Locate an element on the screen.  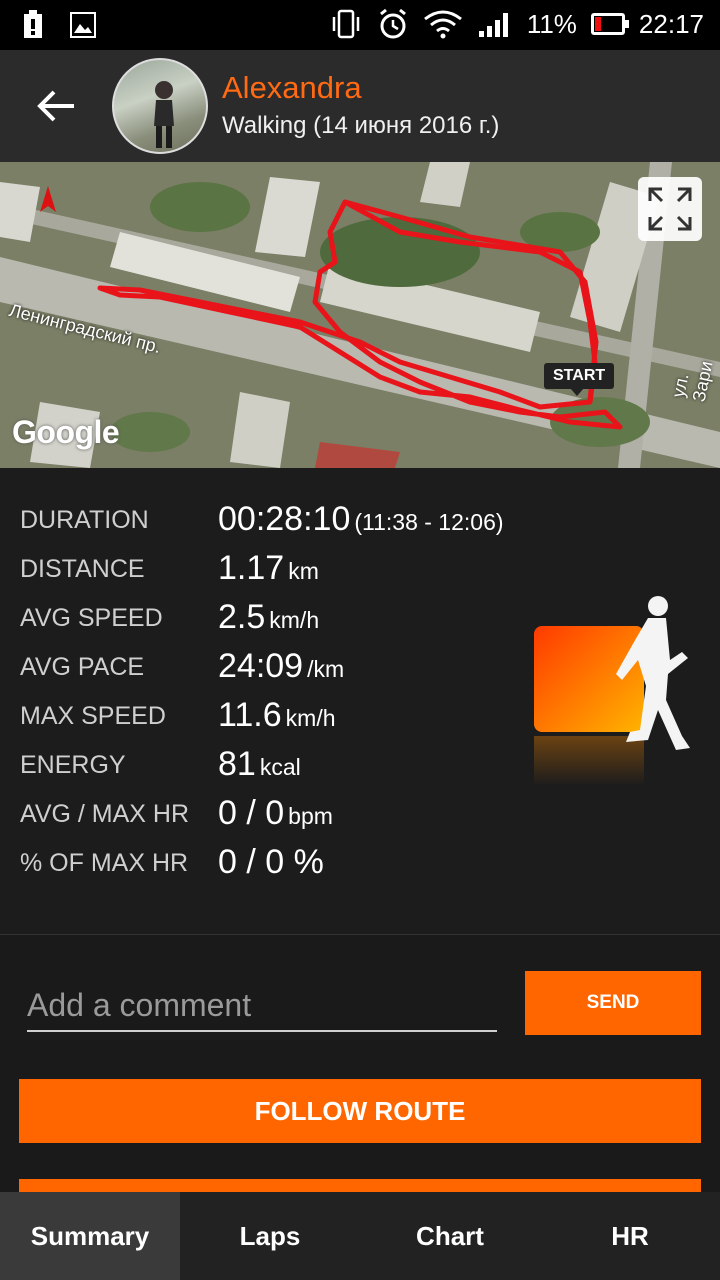
stat-avg-pace: AVG PACE 24:09/km is located at coordinates (280, 667).